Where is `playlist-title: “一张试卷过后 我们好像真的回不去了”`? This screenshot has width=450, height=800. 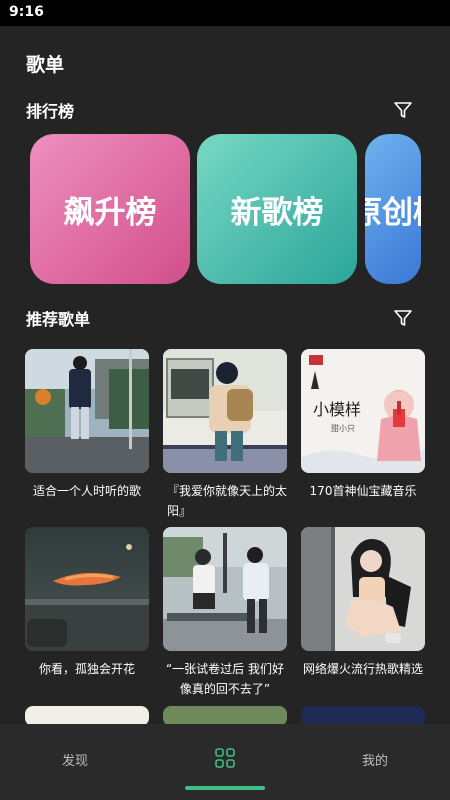
playlist-title: “一张试卷过后 我们好像真的回不去了” is located at coordinates (225, 679).